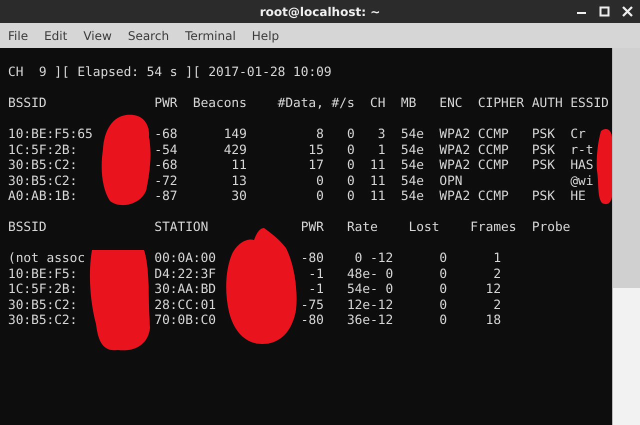 The height and width of the screenshot is (425, 640). I want to click on table-cell: @wi, so click(582, 181).